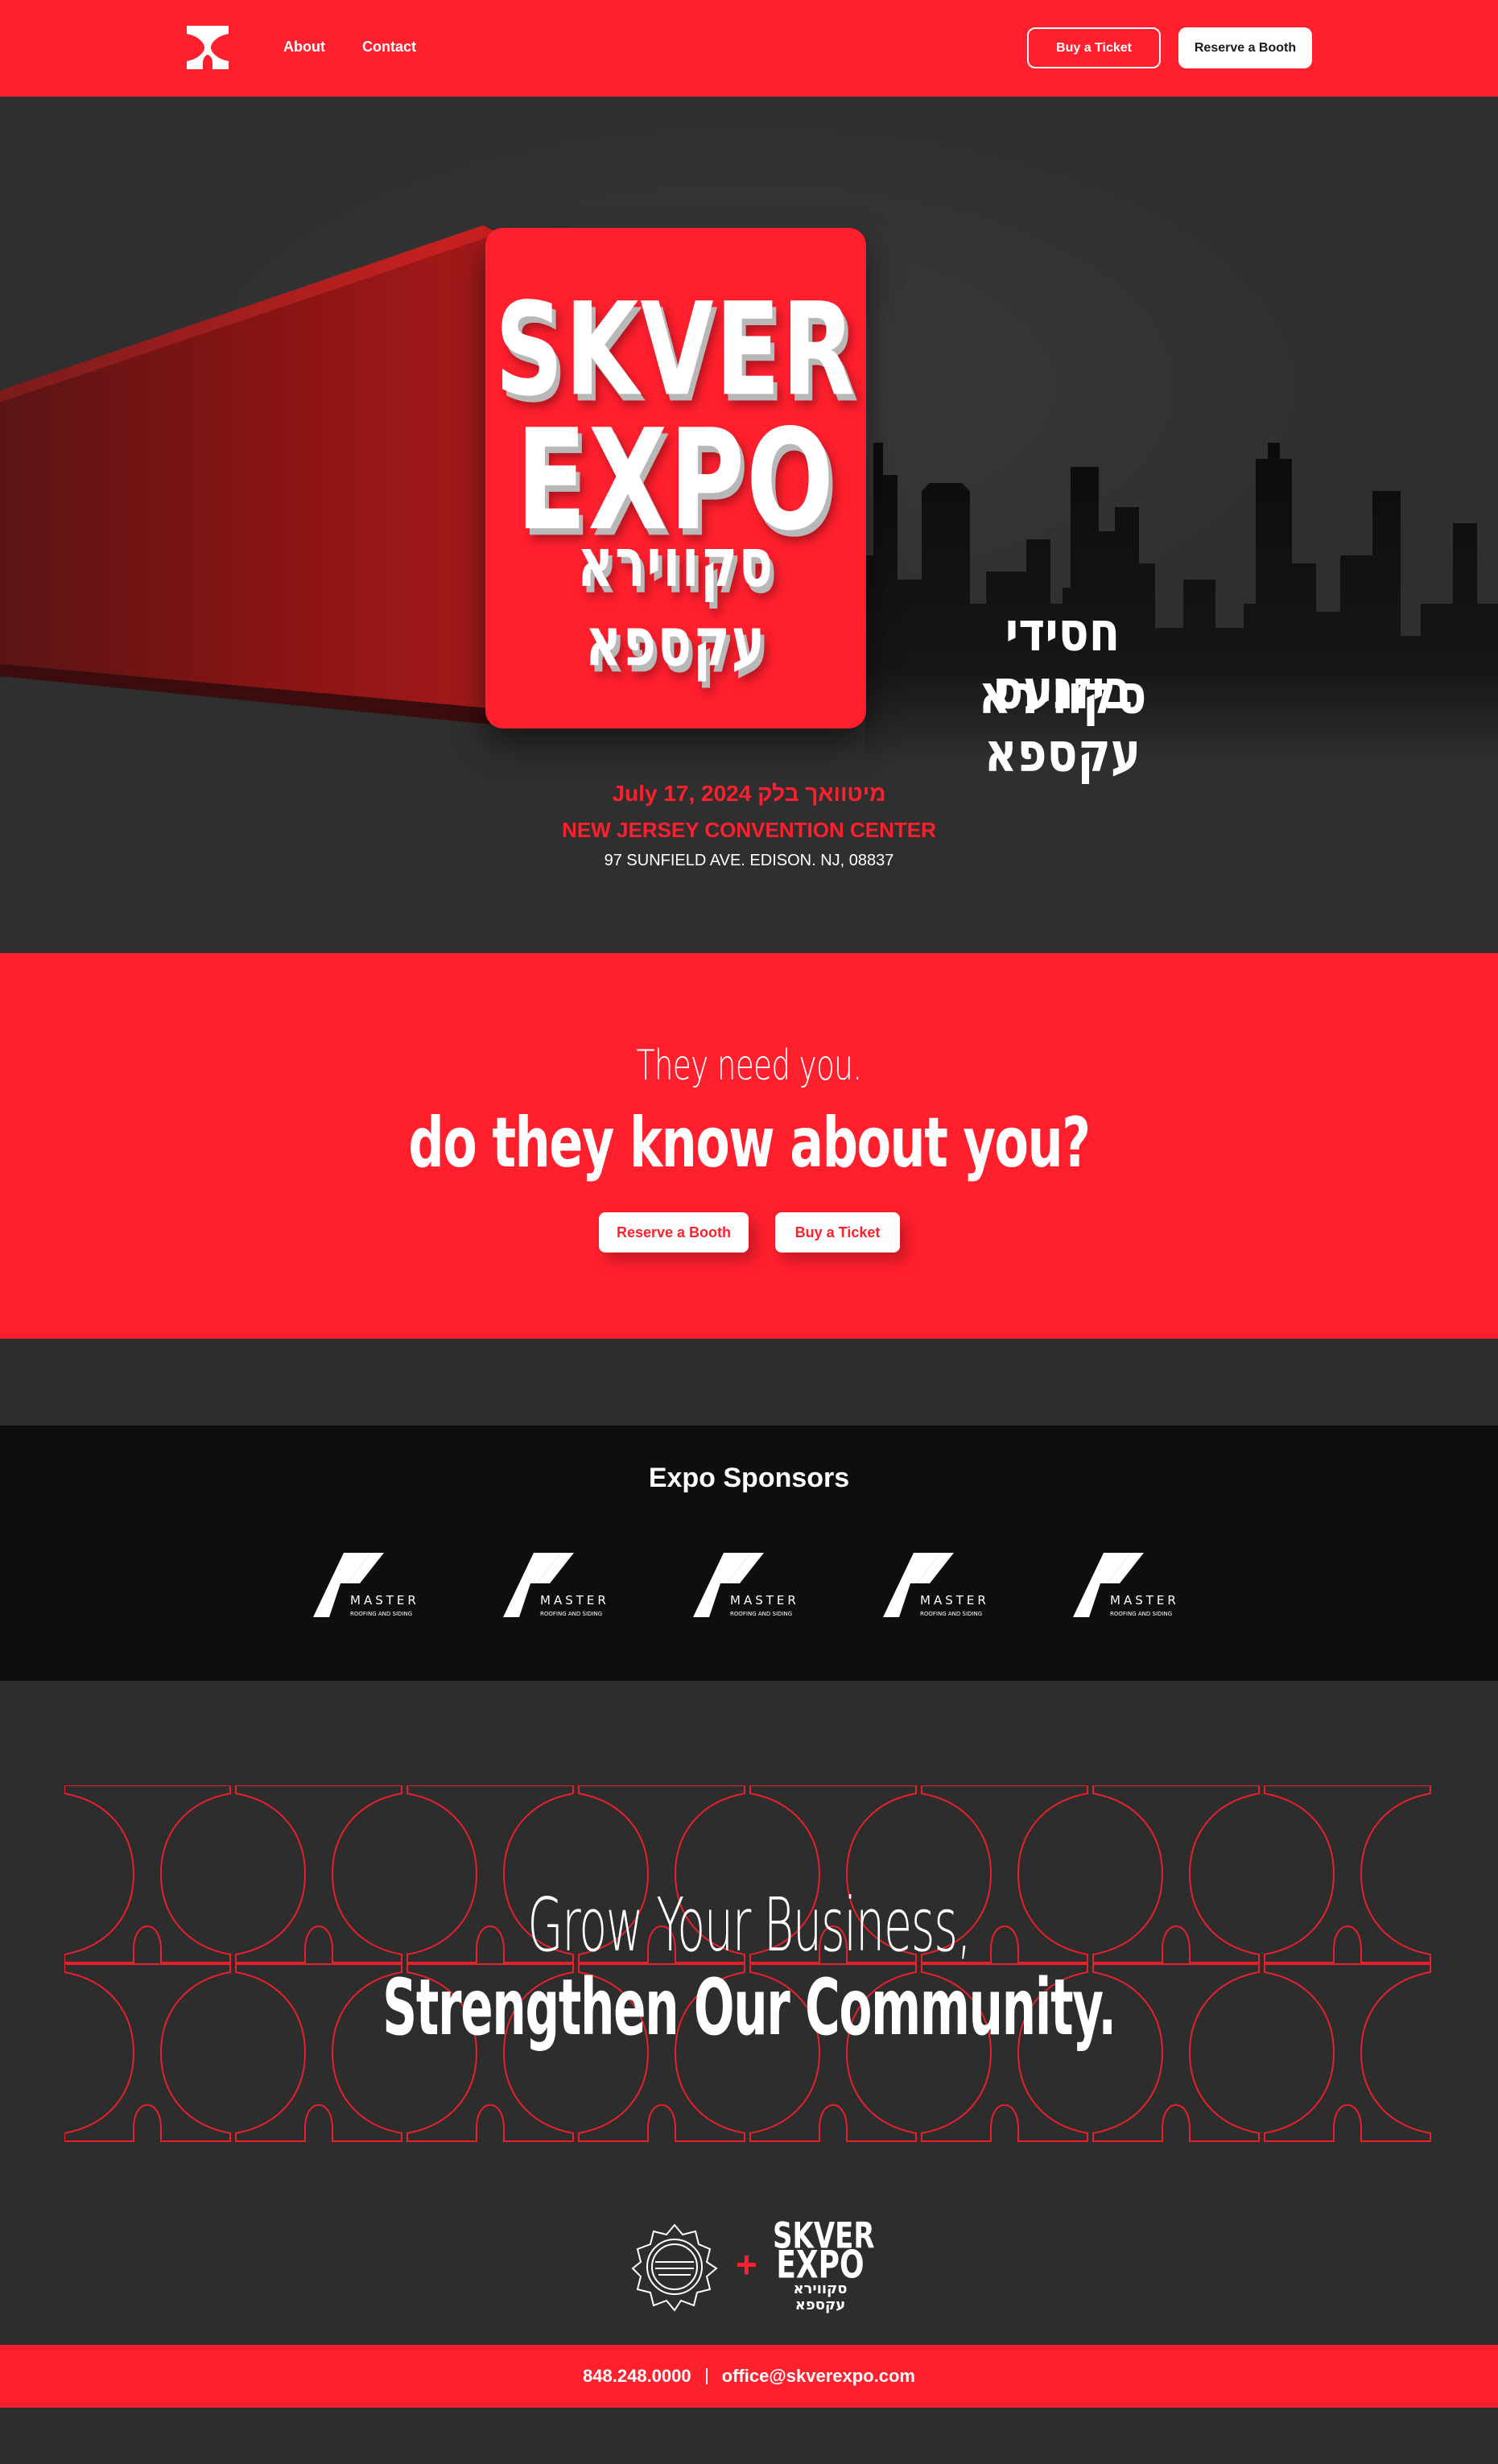  Describe the element at coordinates (637, 2376) in the screenshot. I see `footer-phone-link: 848.248.0000` at that location.